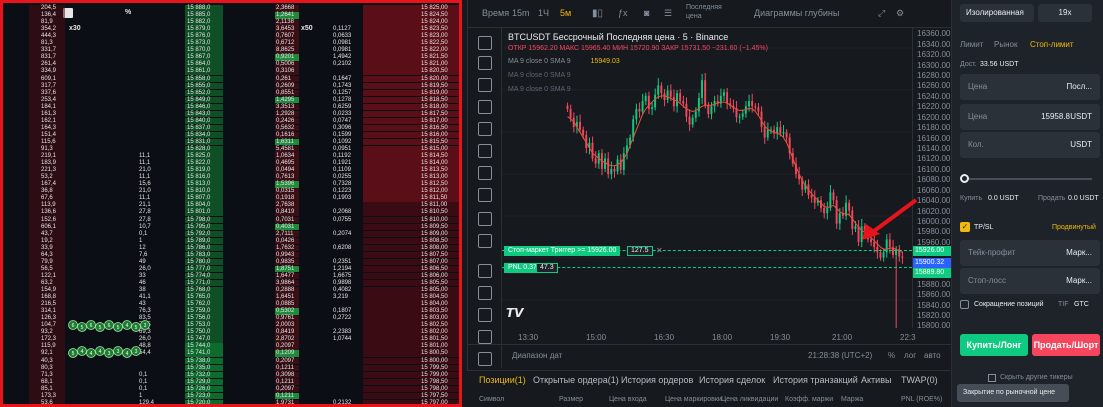 The height and width of the screenshot is (407, 1103). Describe the element at coordinates (411, 156) in the screenshot. I see `dom-right-price: 15 814,50` at that location.